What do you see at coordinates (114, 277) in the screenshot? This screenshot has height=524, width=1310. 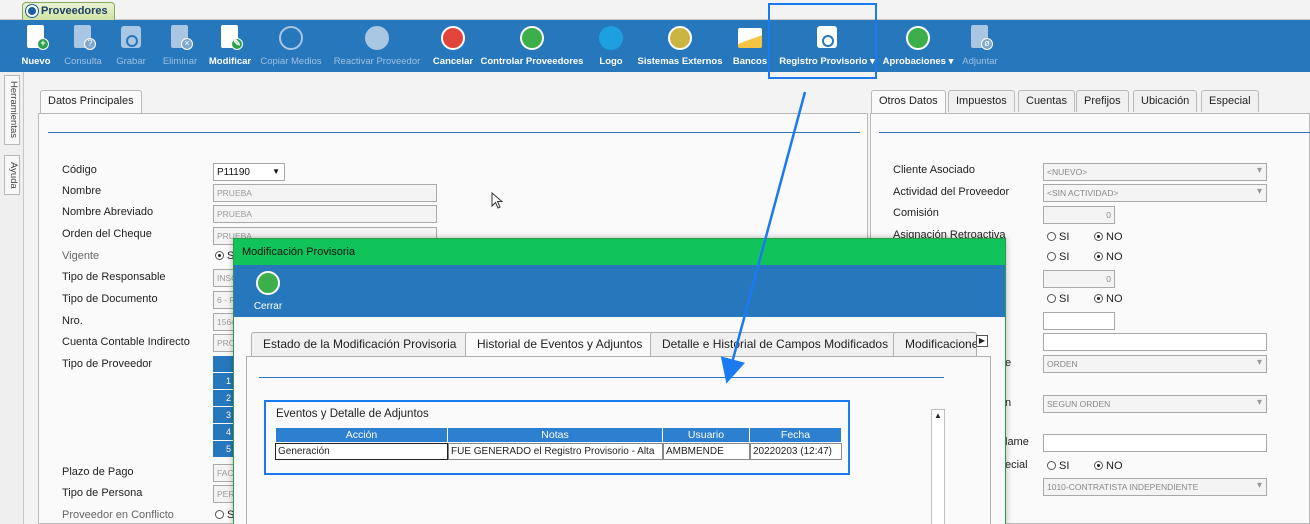 I see `label-tipo-responsable: Tipo de Responsable` at bounding box center [114, 277].